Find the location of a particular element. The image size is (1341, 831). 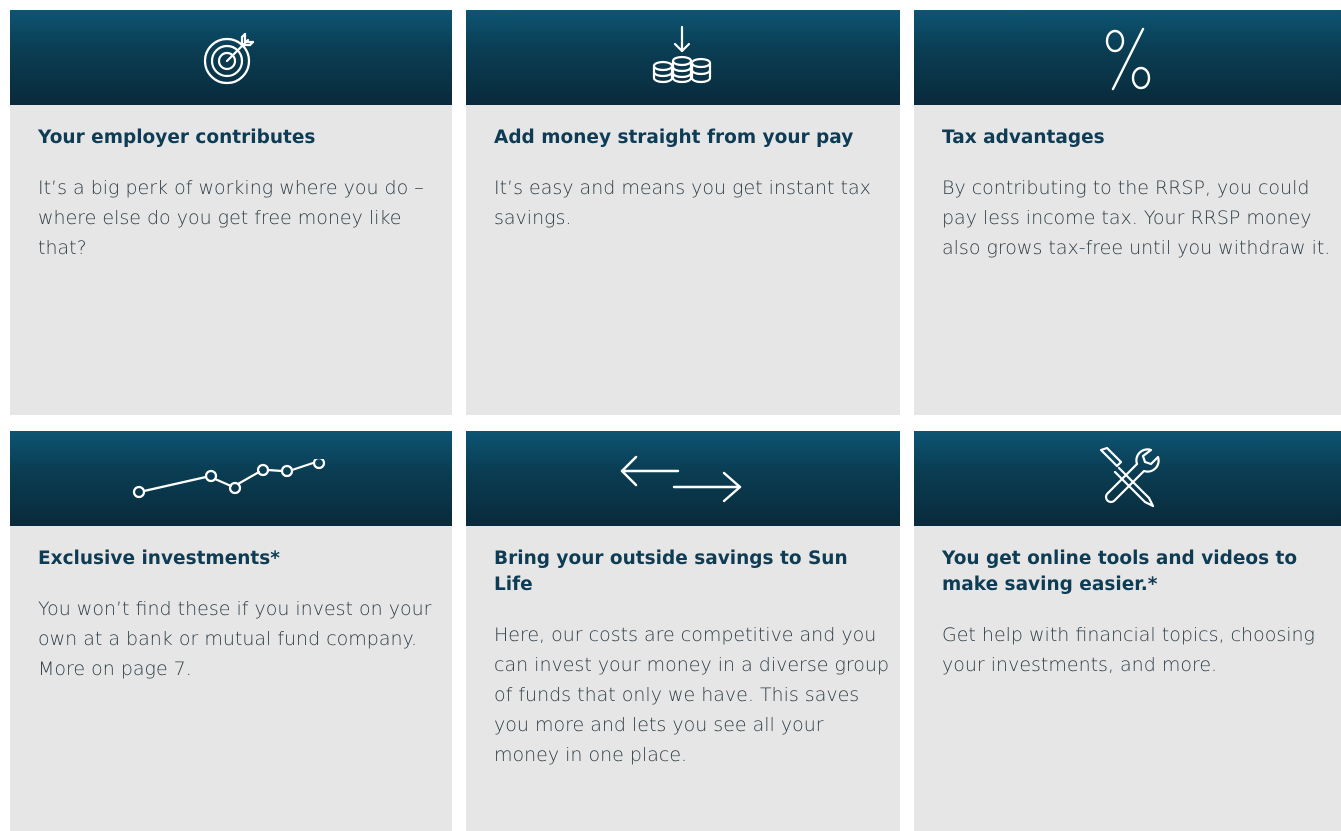

target-icon is located at coordinates (229, 58).